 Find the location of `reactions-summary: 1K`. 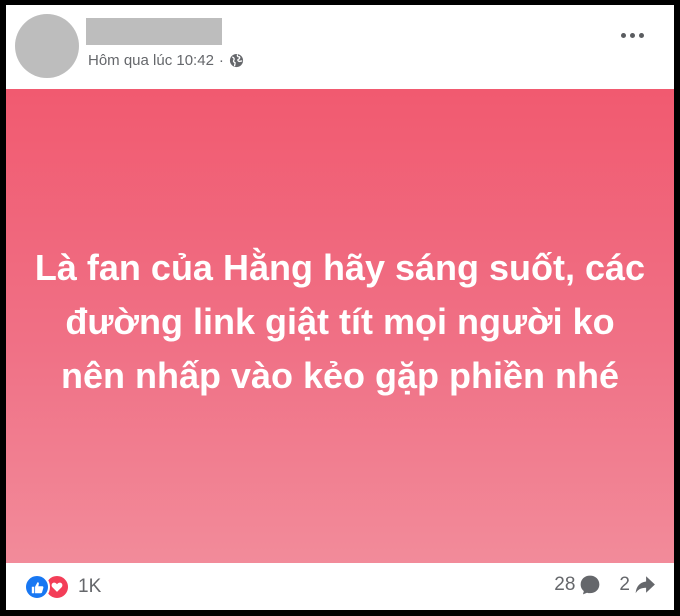

reactions-summary: 1K is located at coordinates (62, 587).